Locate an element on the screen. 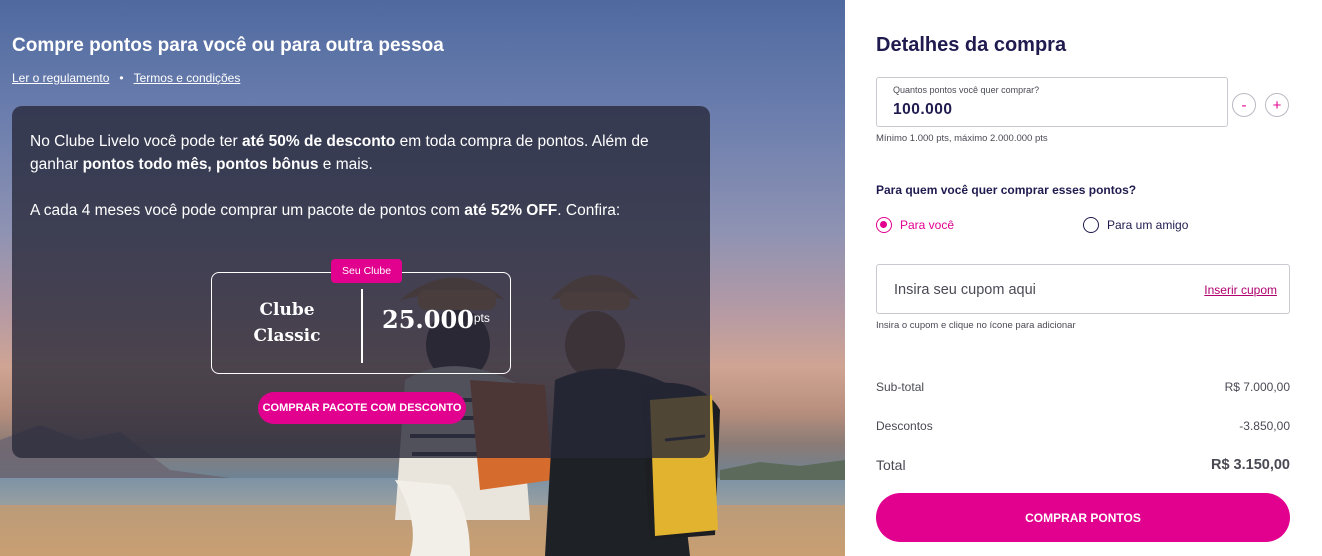 Image resolution: width=1322 pixels, height=556 pixels. radio-checked-icon is located at coordinates (884, 225).